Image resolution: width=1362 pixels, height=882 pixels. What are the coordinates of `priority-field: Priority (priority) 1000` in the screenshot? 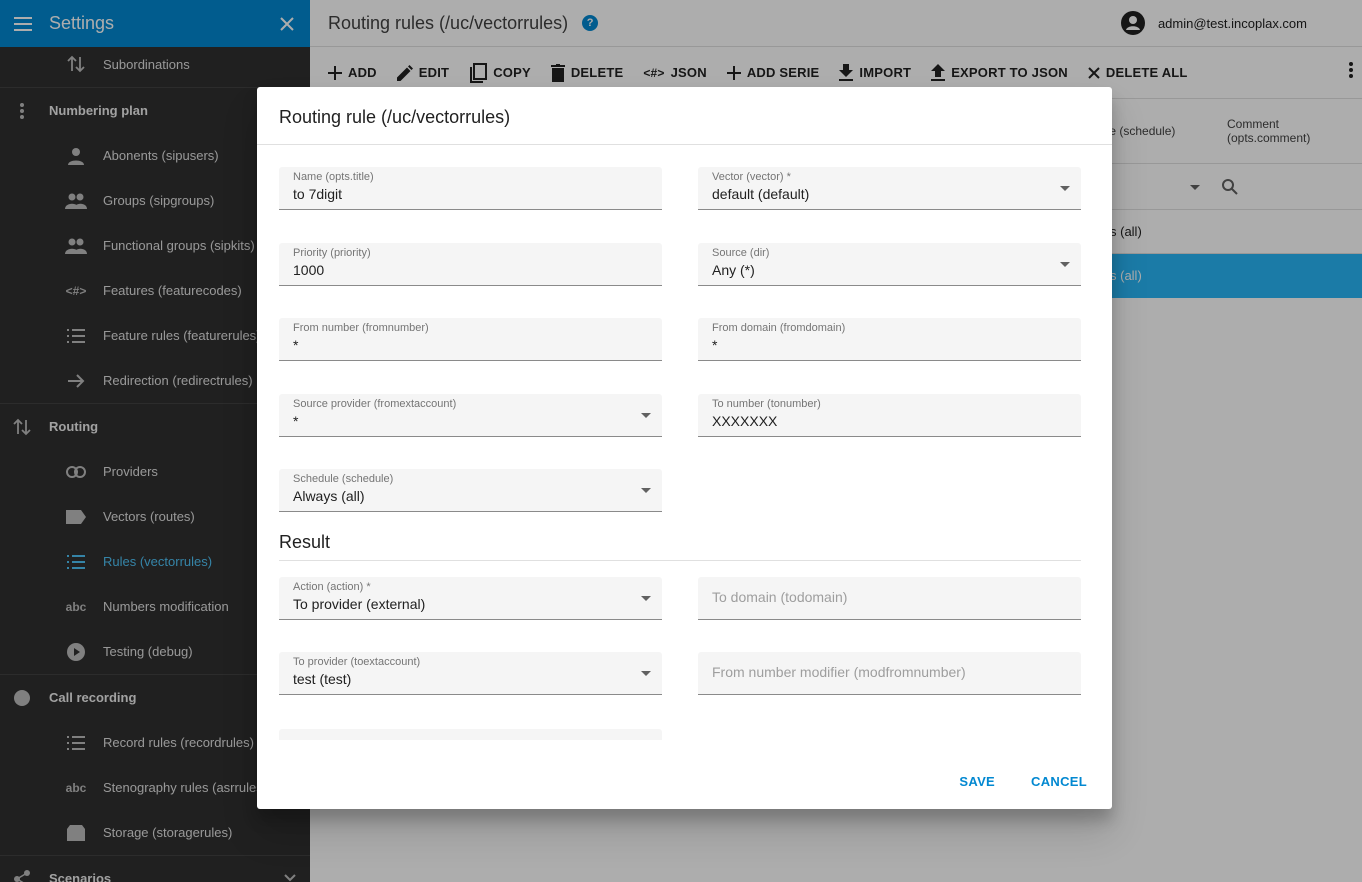 It's located at (470, 264).